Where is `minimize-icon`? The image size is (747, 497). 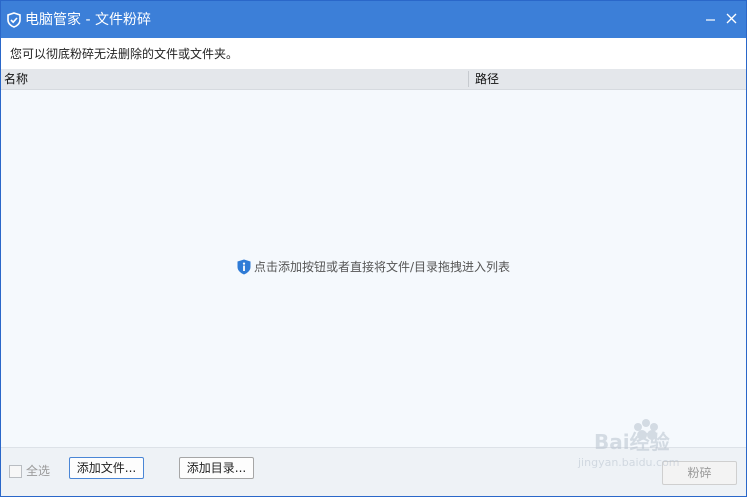 minimize-icon is located at coordinates (710, 20).